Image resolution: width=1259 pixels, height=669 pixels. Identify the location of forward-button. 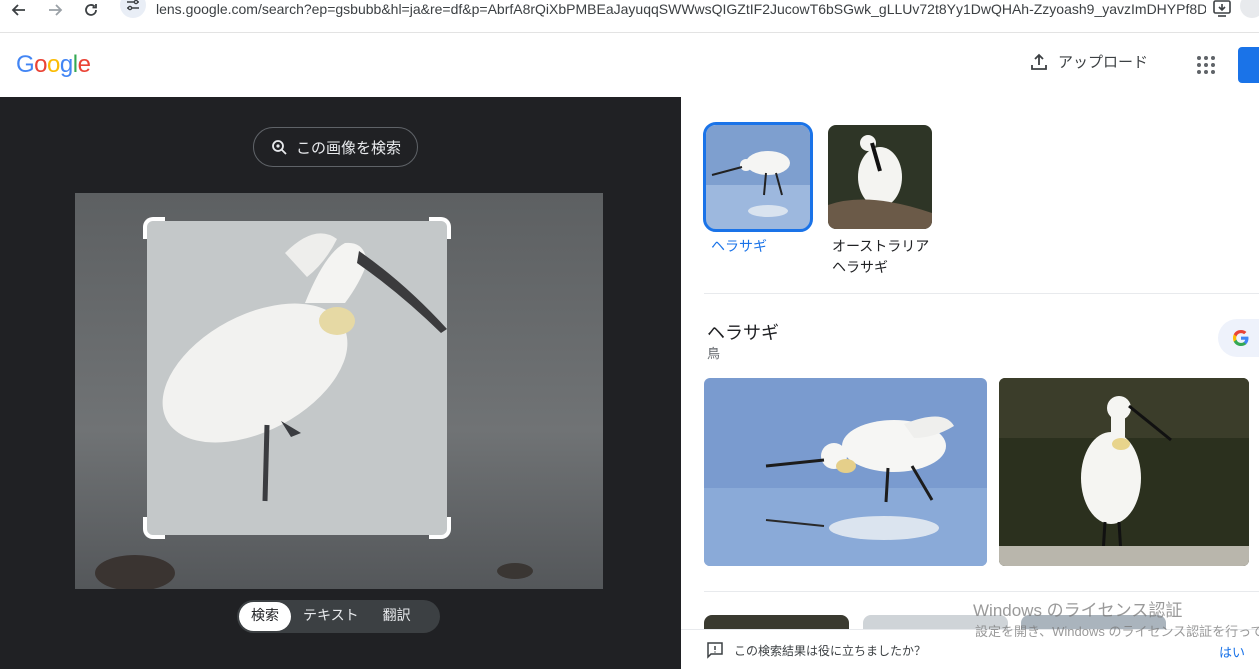
(55, 10).